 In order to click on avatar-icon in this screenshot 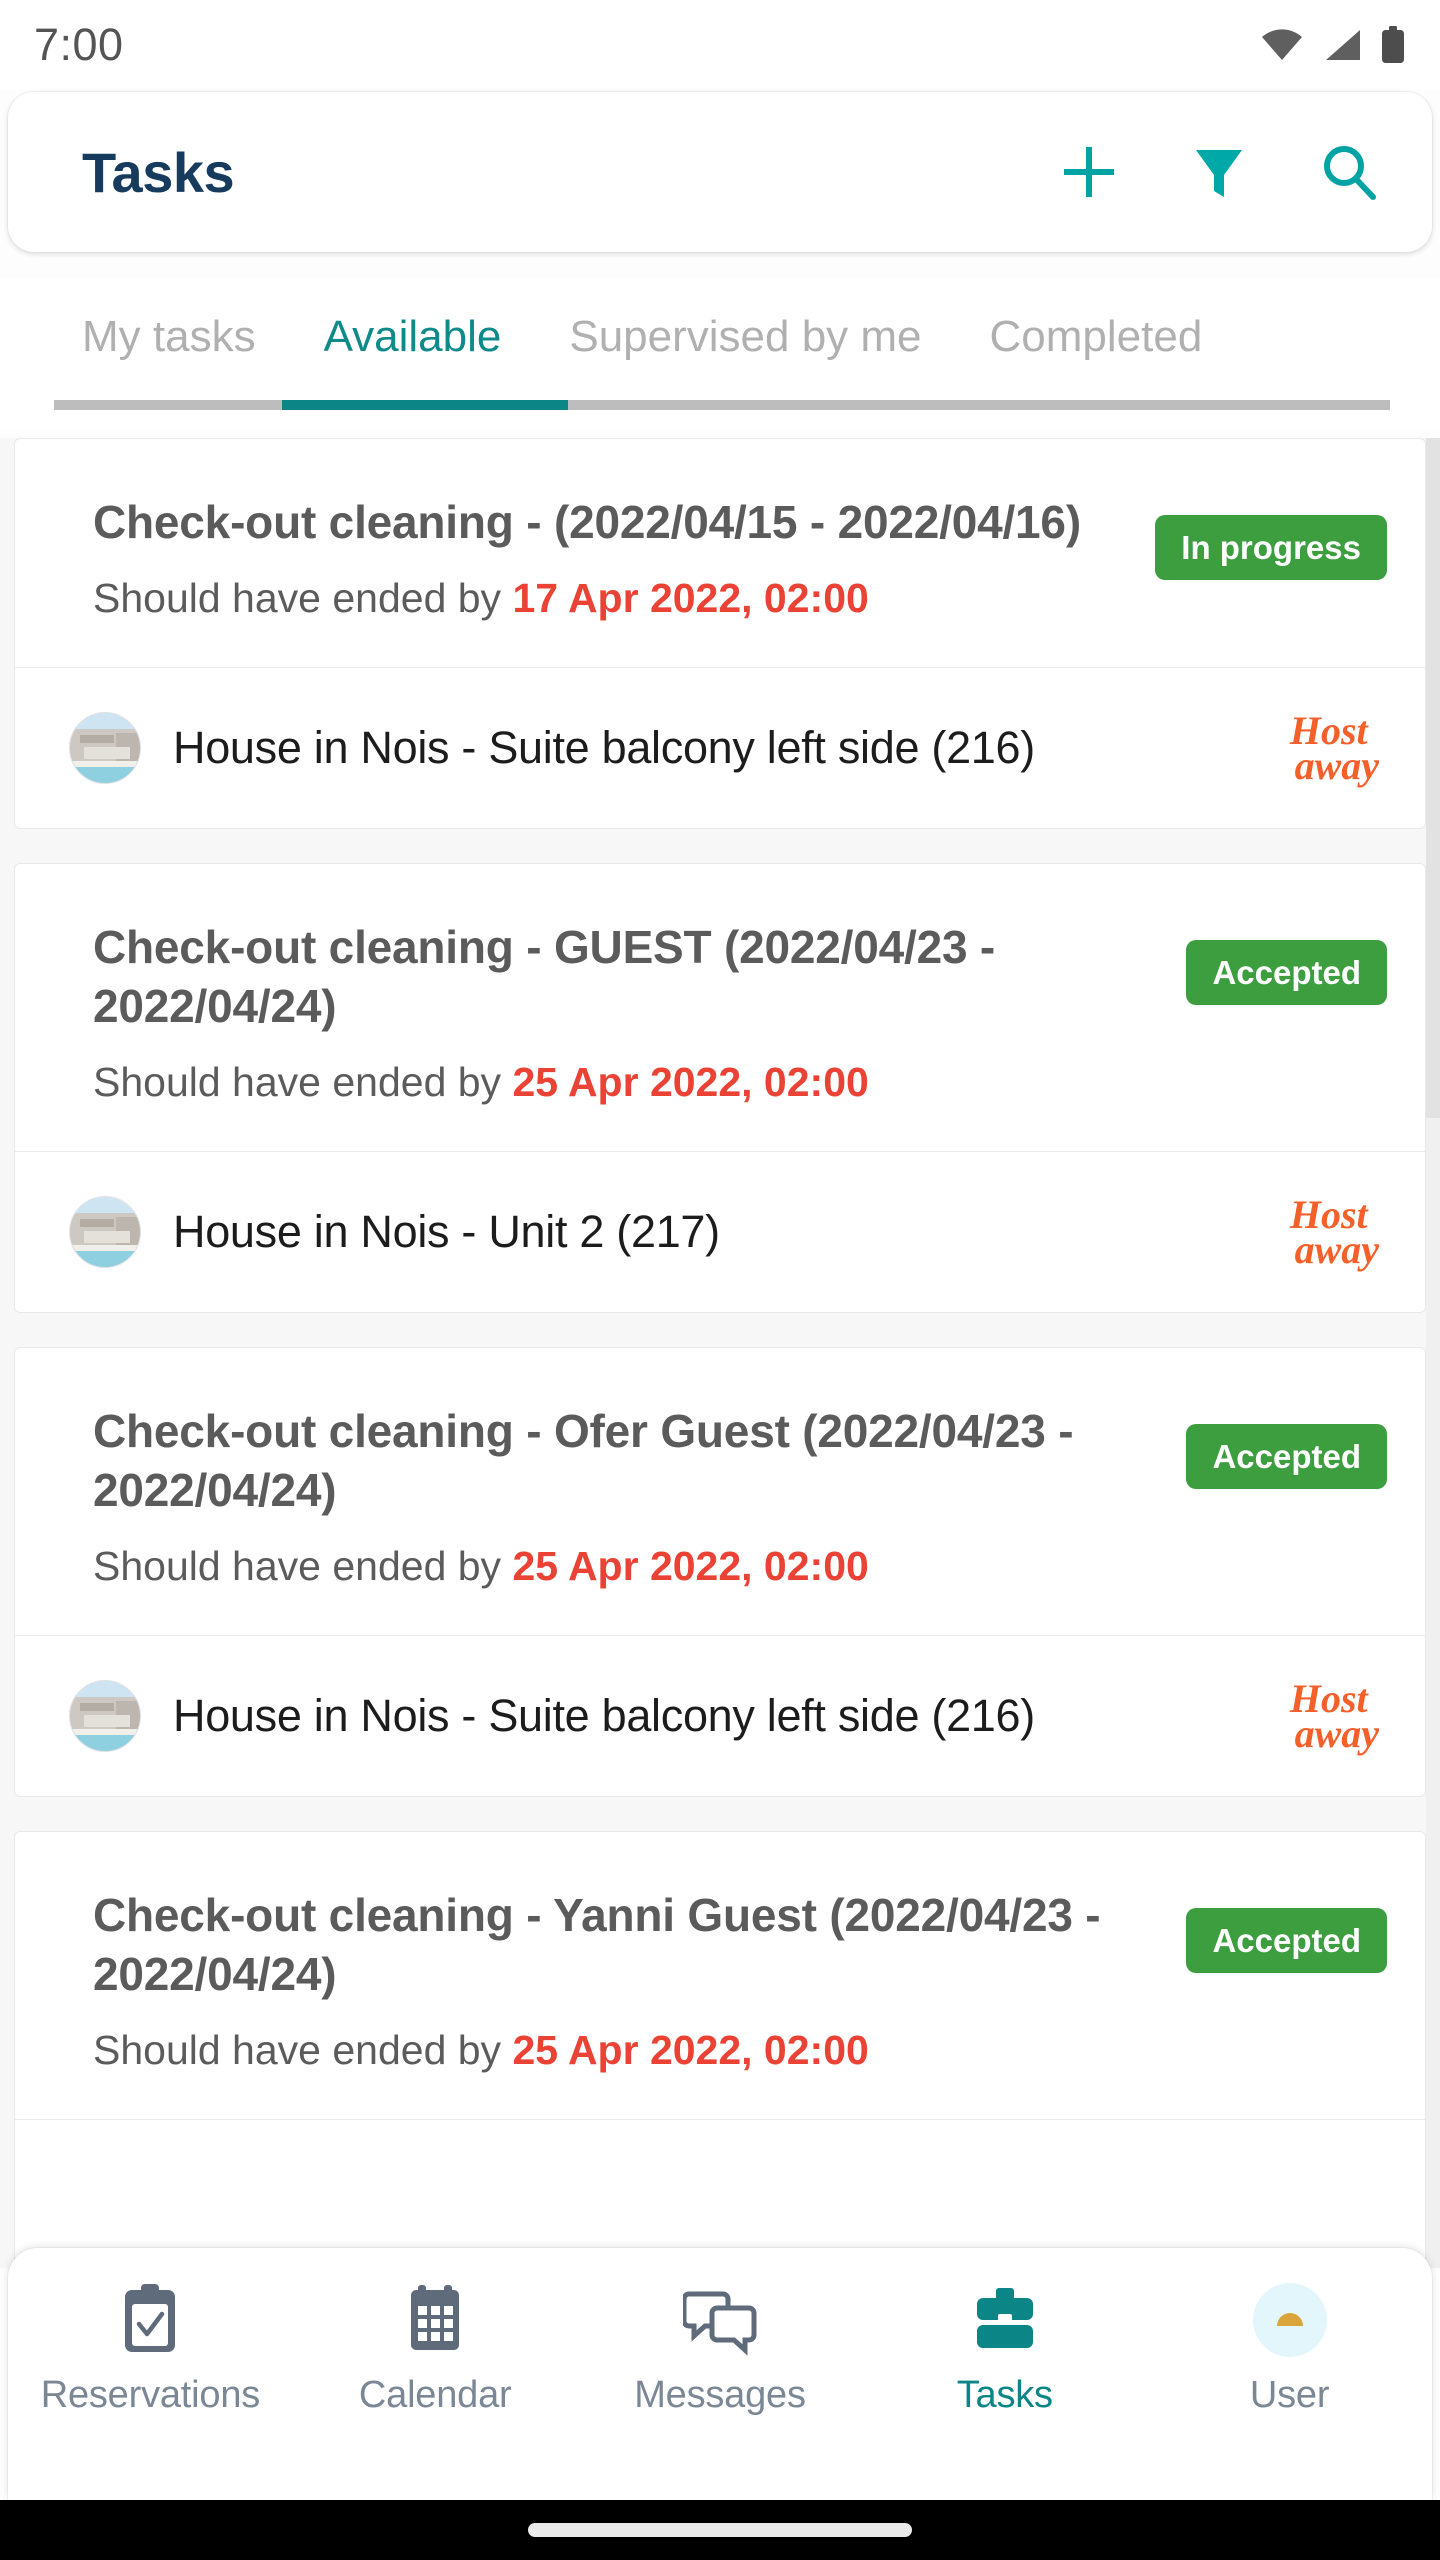, I will do `click(1289, 2320)`.